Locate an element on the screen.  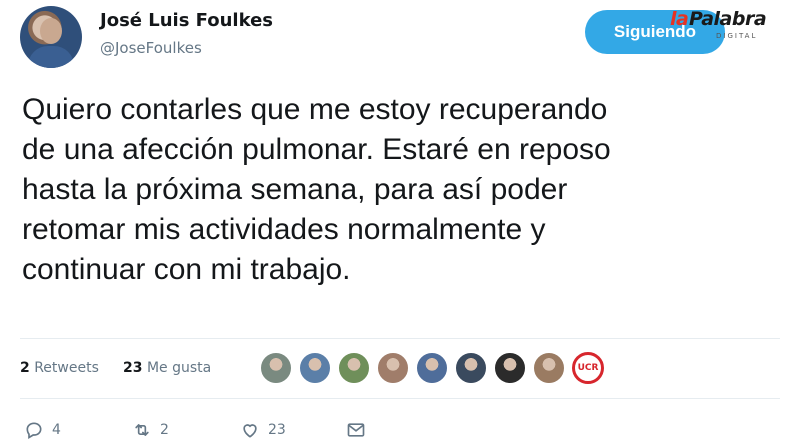
avatar-face is located at coordinates (51, 31).